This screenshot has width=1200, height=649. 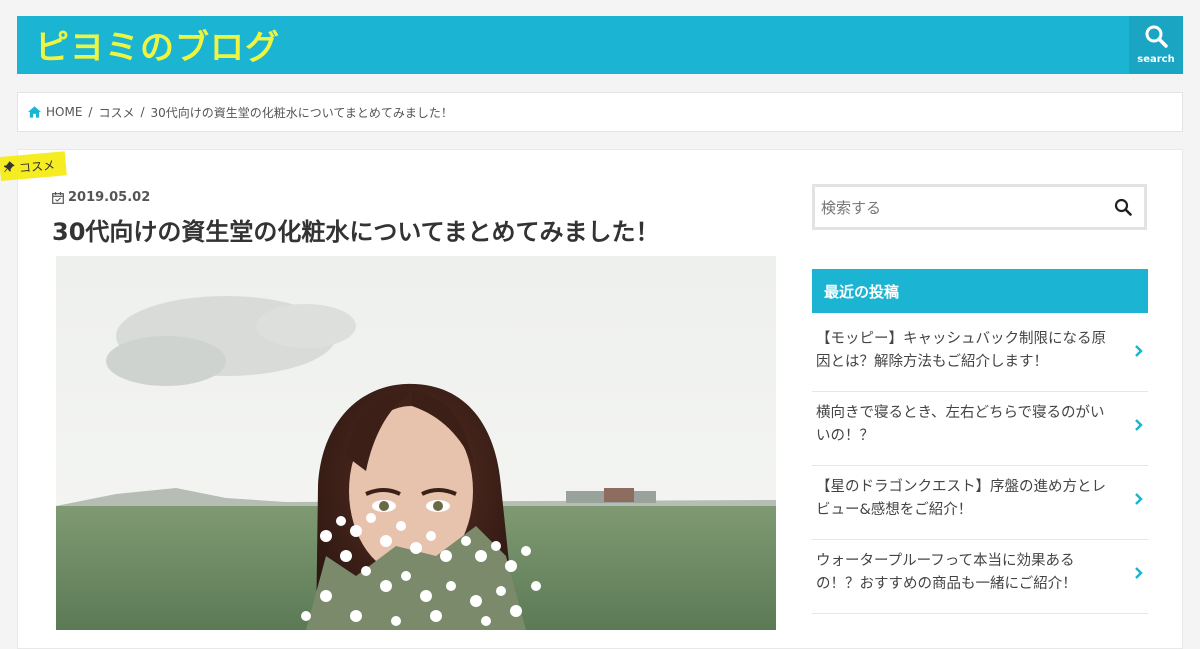 I want to click on home-icon, so click(x=34, y=112).